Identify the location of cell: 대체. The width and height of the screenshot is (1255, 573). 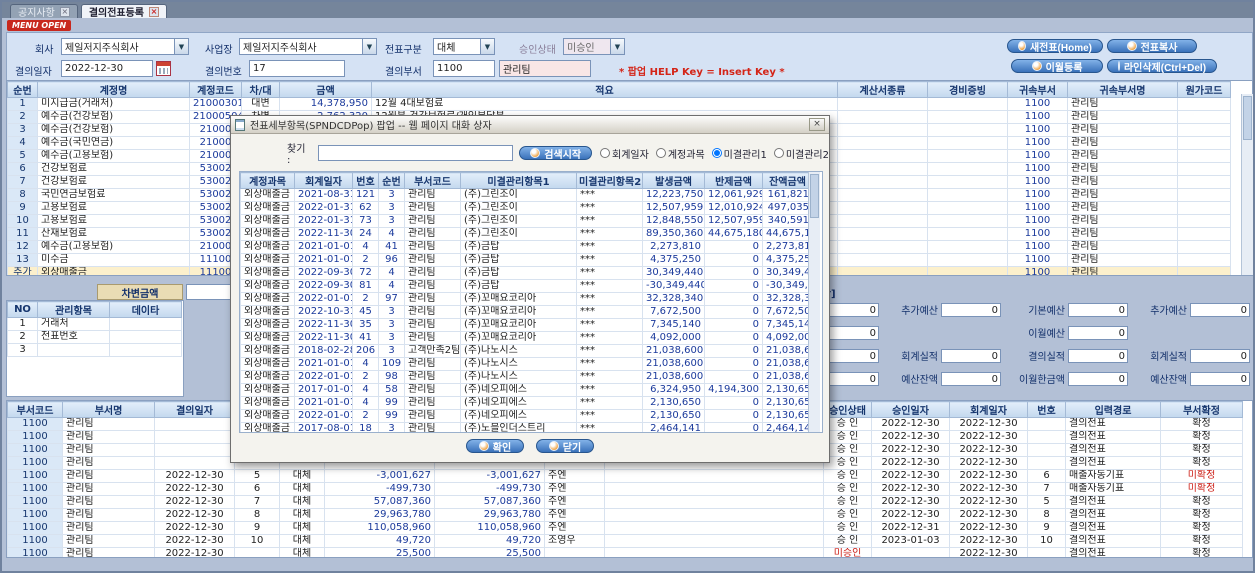
(302, 528).